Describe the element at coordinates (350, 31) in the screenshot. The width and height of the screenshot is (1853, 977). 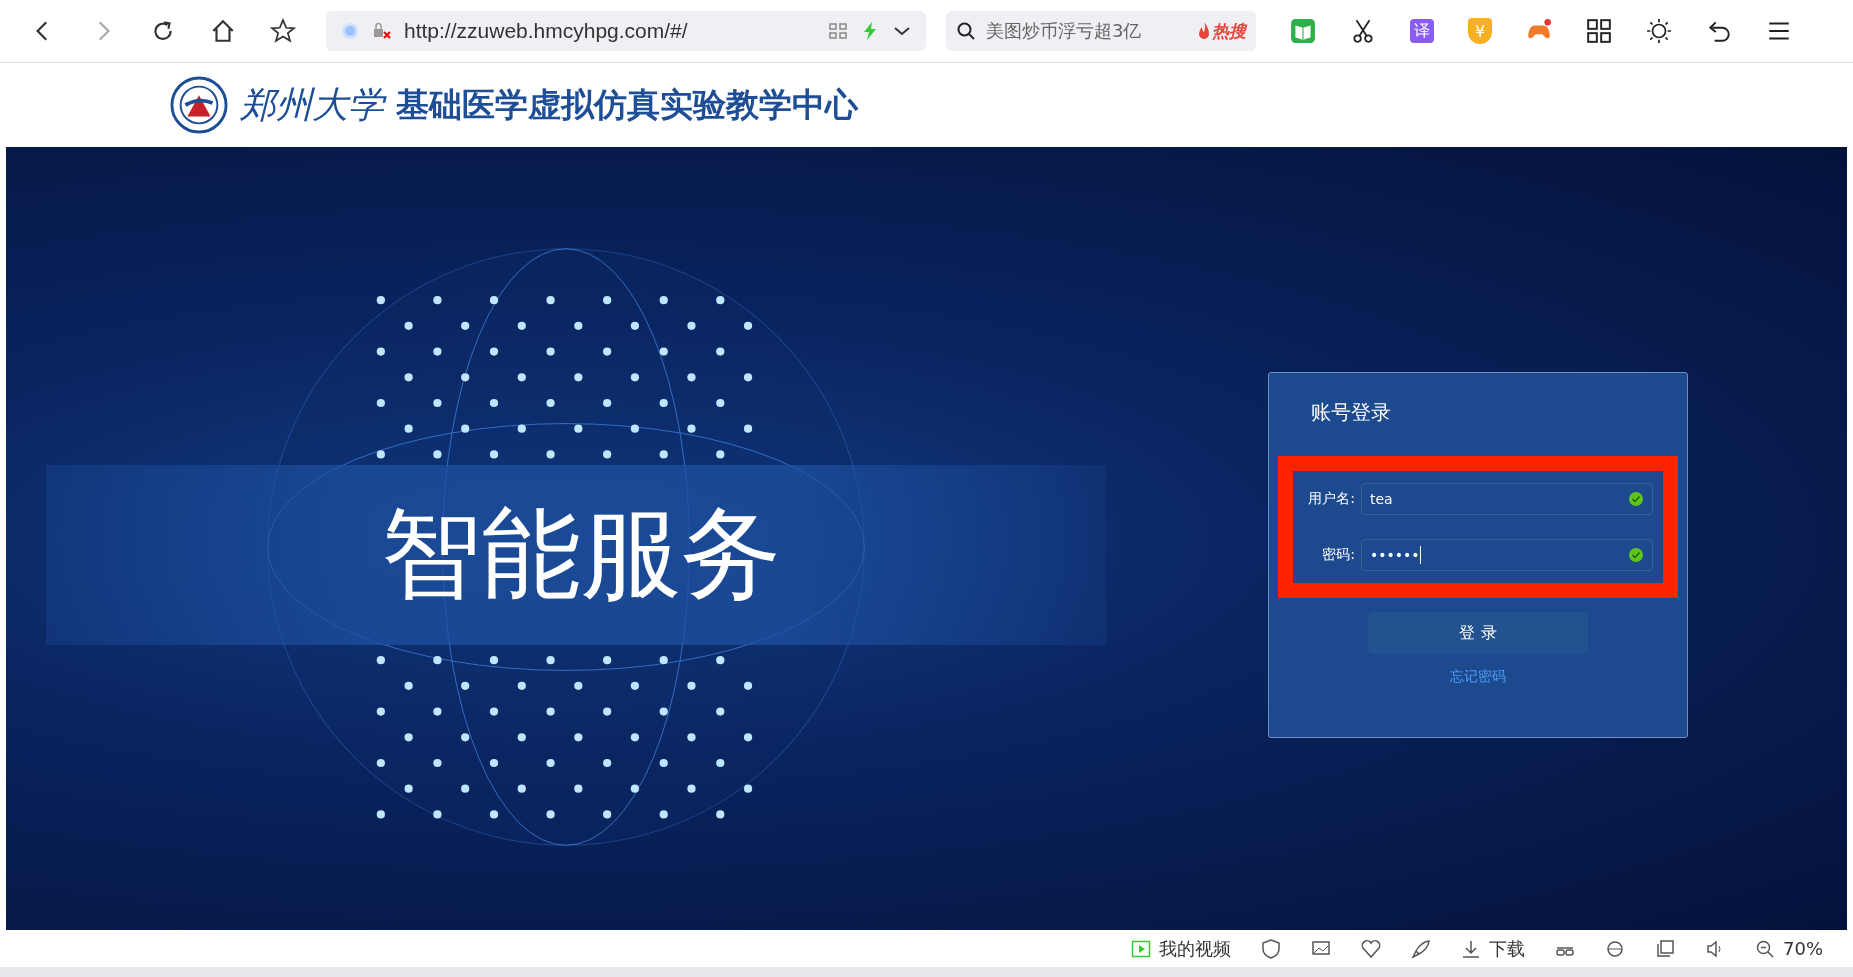
I see `dot-icon` at that location.